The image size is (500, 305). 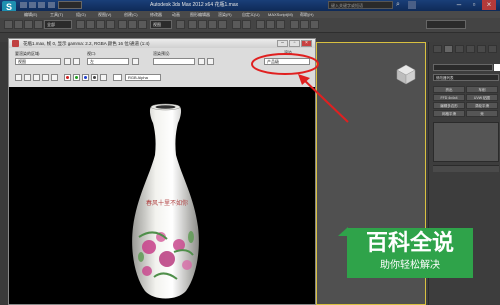 What do you see at coordinates (325, 100) in the screenshot?
I see `highlight-arrow` at bounding box center [325, 100].